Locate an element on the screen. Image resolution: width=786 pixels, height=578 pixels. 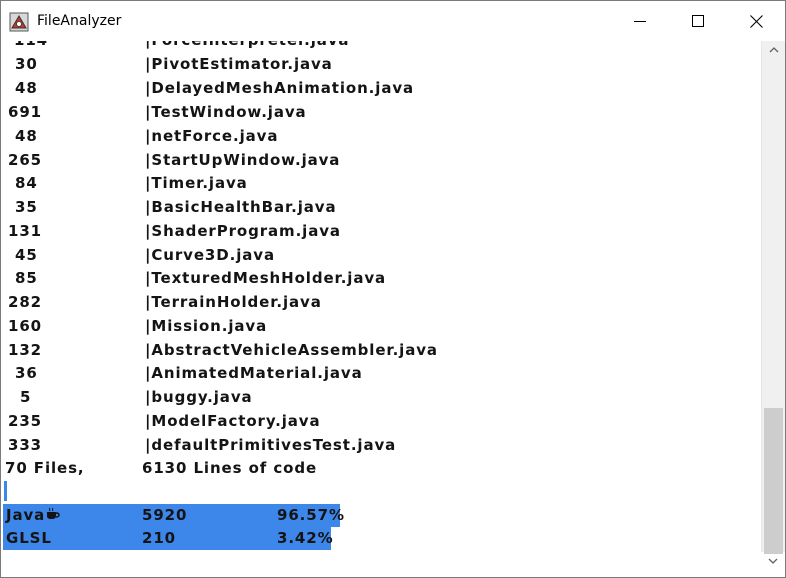
file-name: |netForce.java is located at coordinates (212, 136).